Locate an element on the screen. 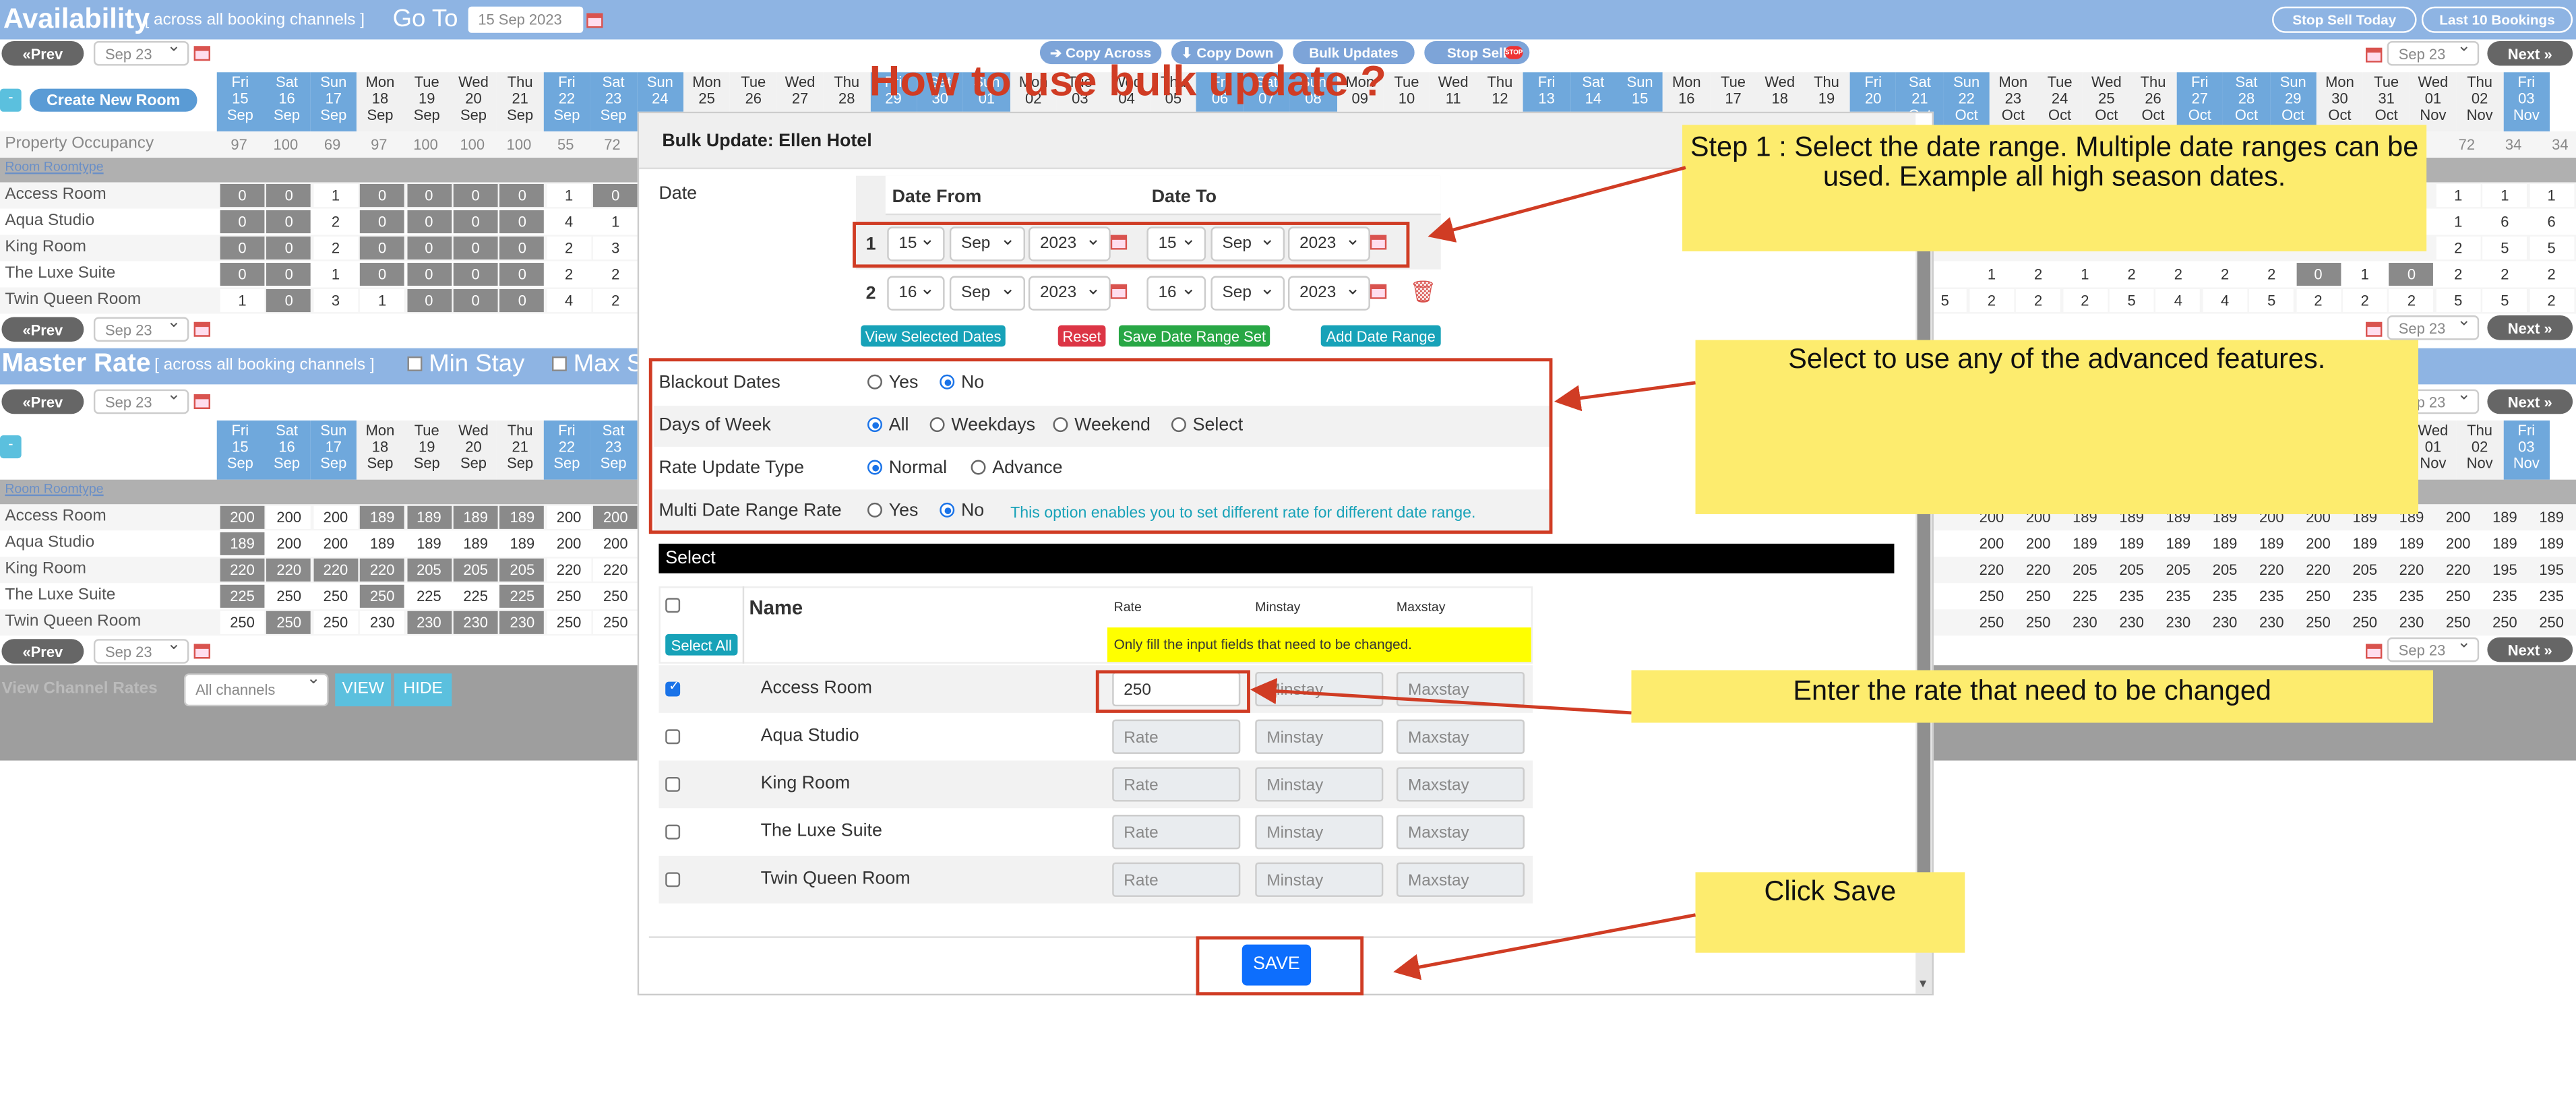 The image size is (2576, 1120). arrow-to-save is located at coordinates (1545, 947).